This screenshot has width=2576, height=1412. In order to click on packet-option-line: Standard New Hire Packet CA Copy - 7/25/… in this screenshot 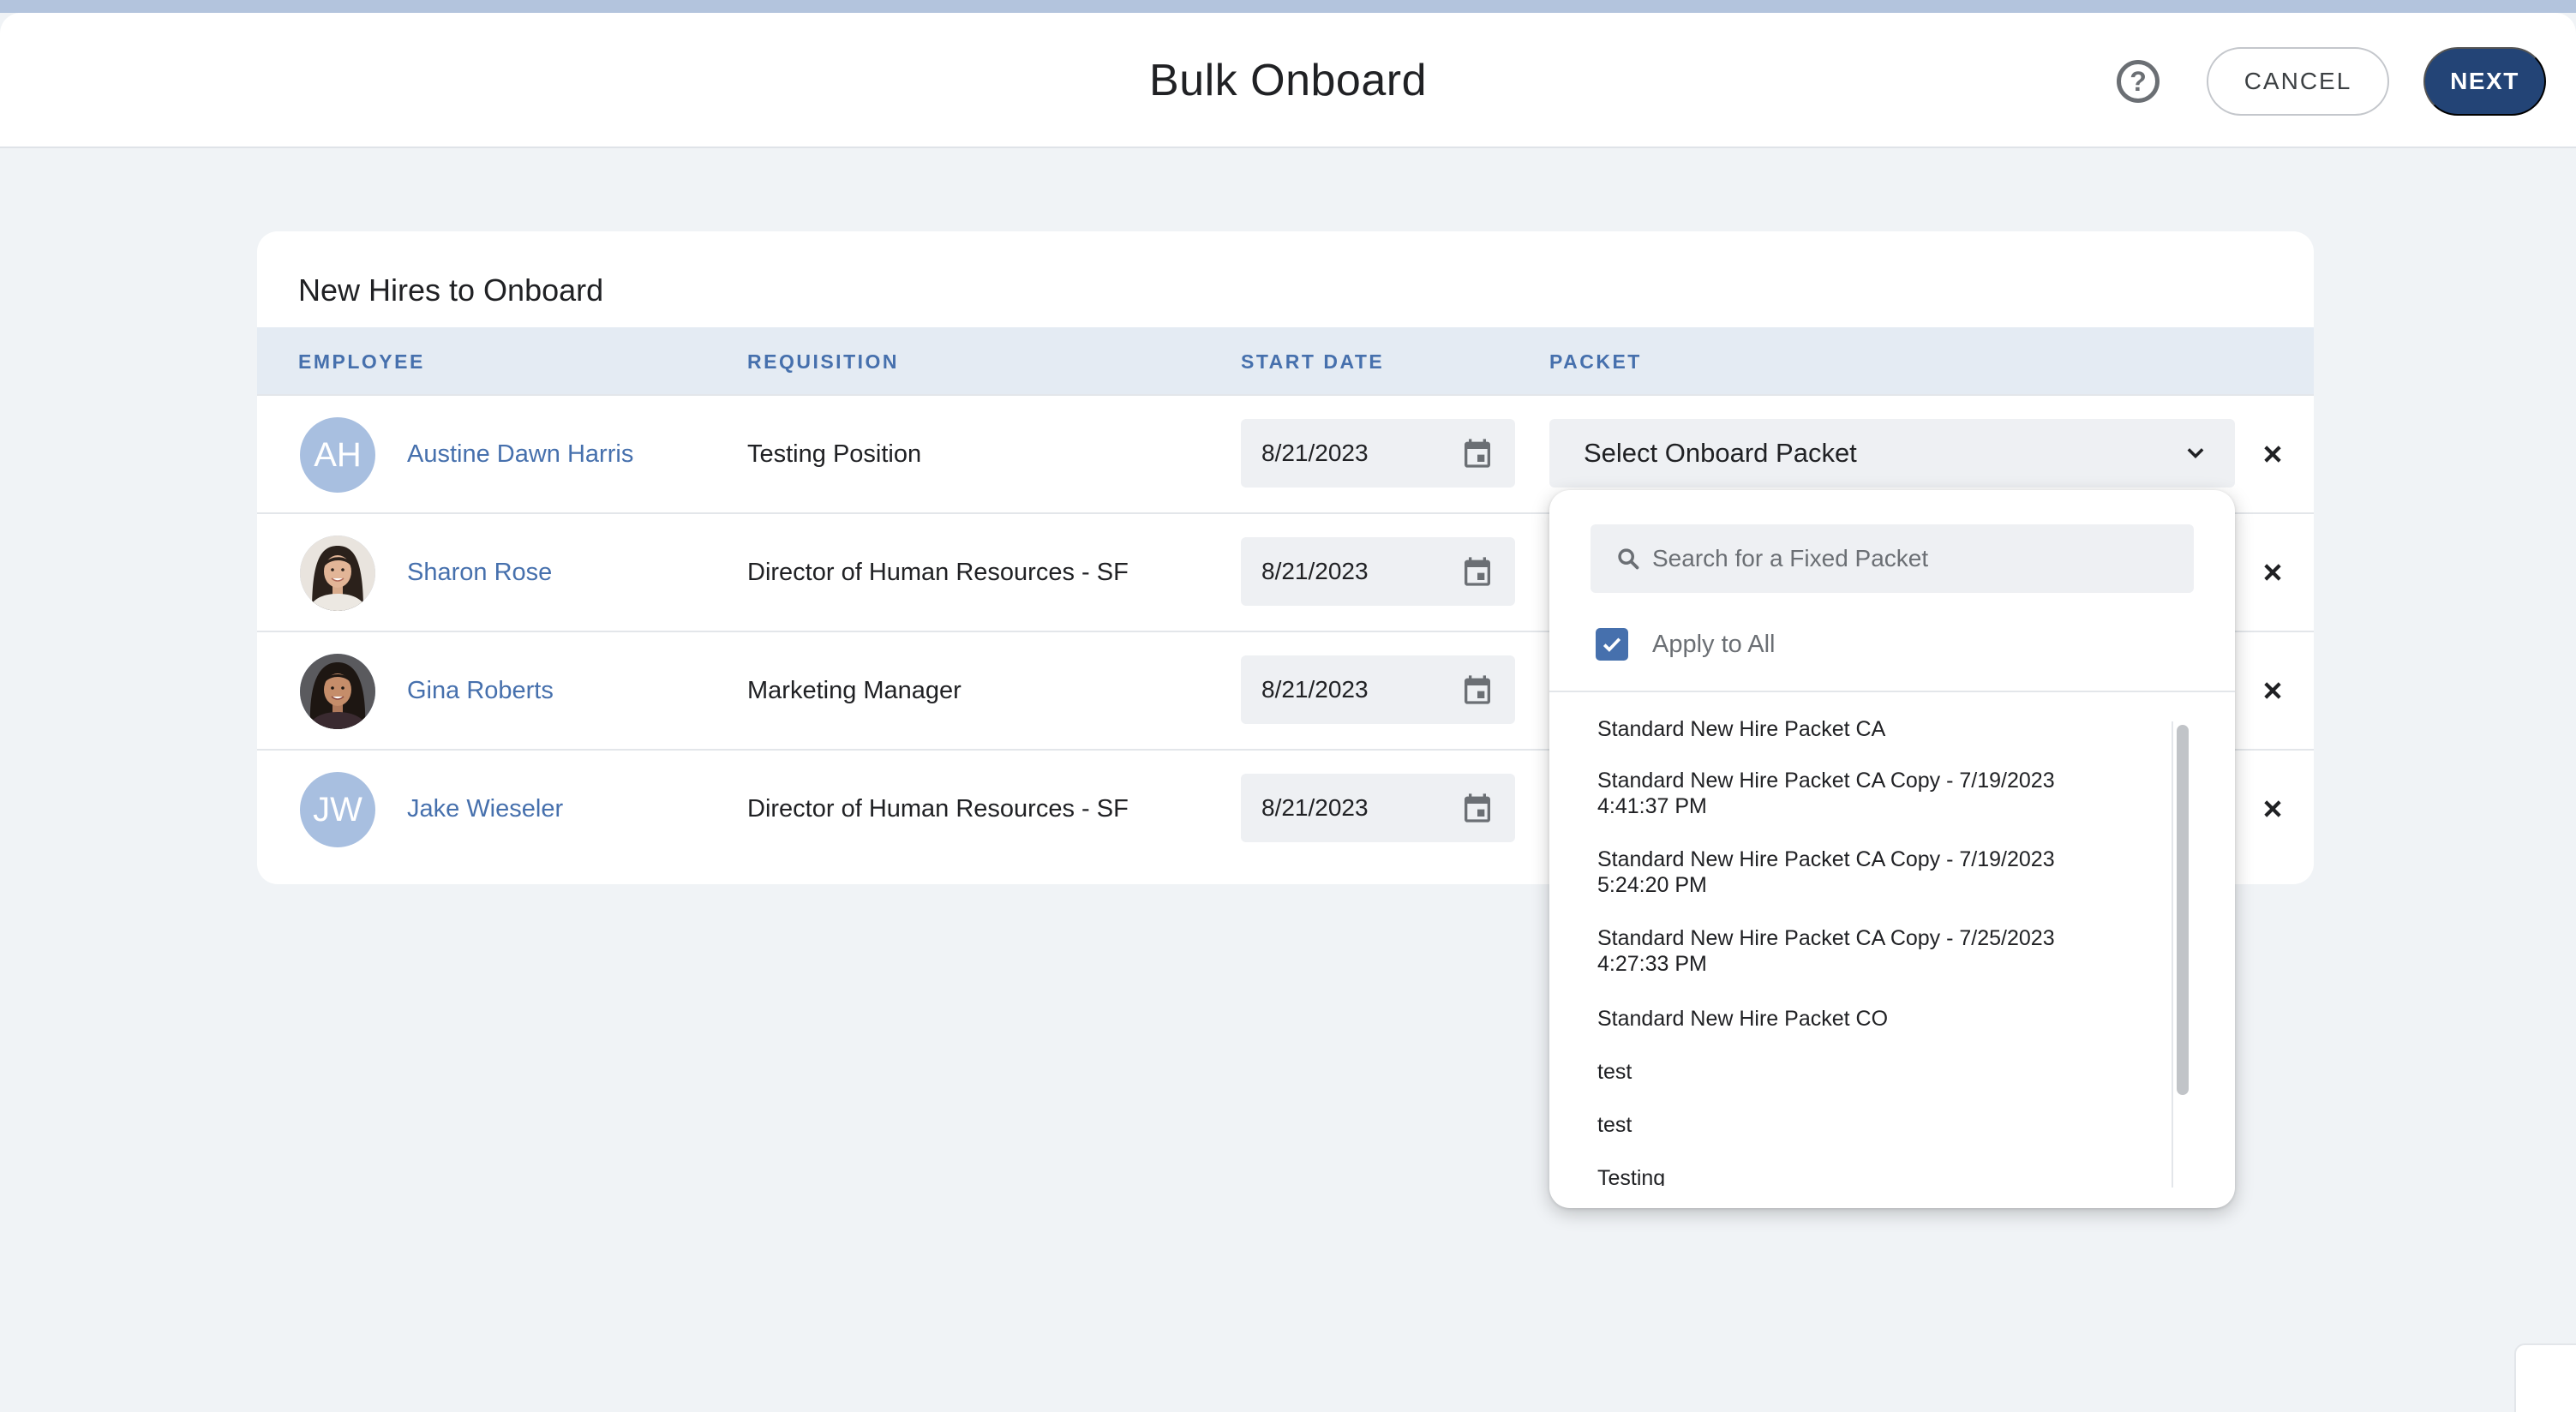, I will do `click(1826, 938)`.